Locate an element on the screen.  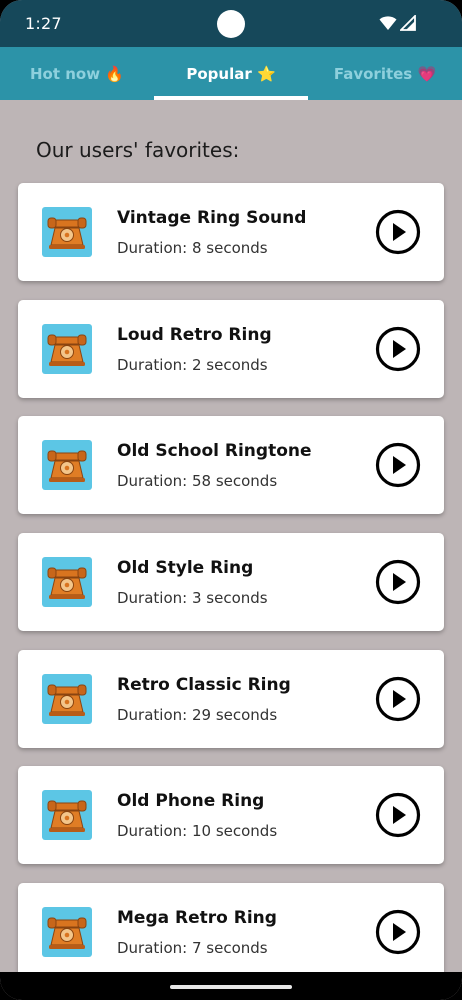
navigation-bar is located at coordinates (231, 986).